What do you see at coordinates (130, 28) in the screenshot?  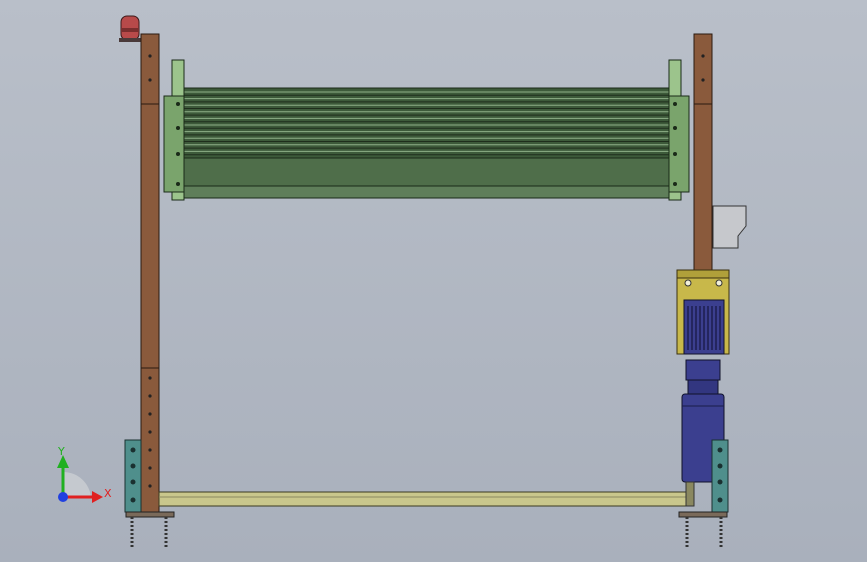 I see `warning-beacon` at bounding box center [130, 28].